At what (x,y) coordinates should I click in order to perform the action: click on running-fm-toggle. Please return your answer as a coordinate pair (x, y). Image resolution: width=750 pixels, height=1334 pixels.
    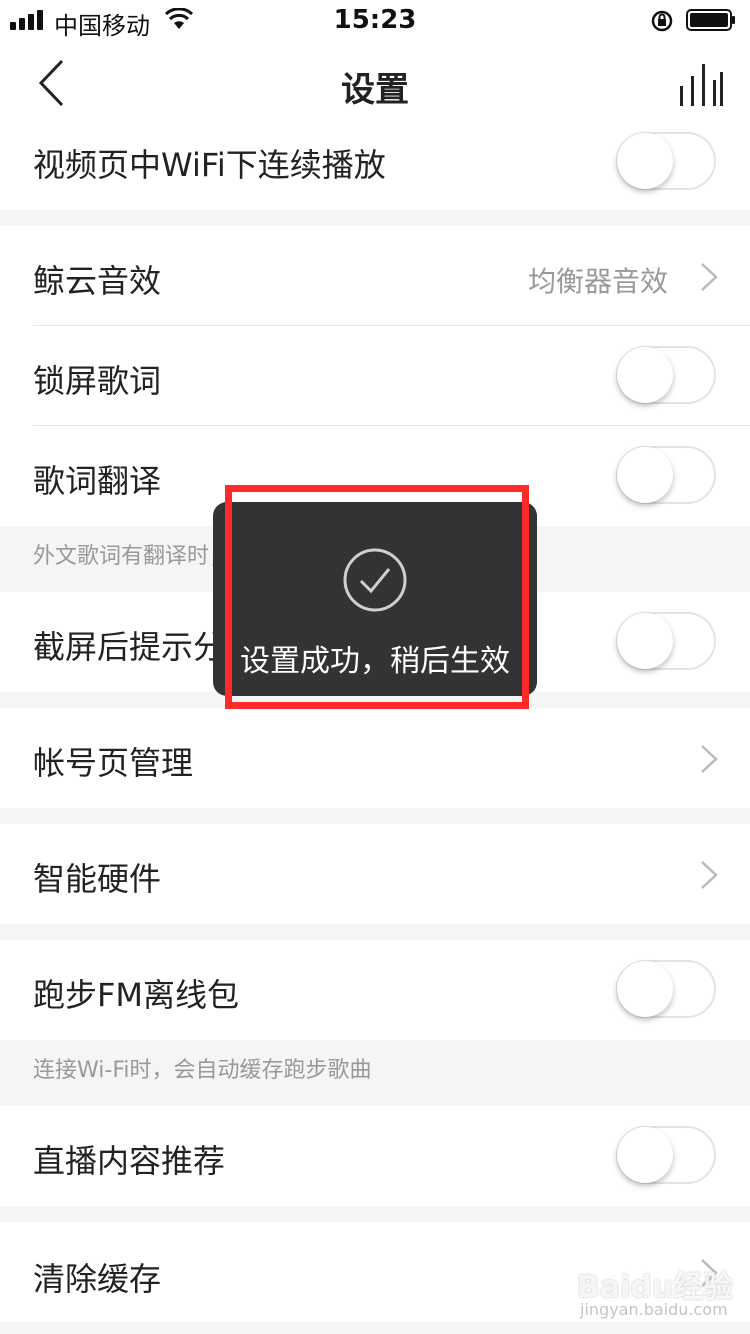
    Looking at the image, I should click on (666, 989).